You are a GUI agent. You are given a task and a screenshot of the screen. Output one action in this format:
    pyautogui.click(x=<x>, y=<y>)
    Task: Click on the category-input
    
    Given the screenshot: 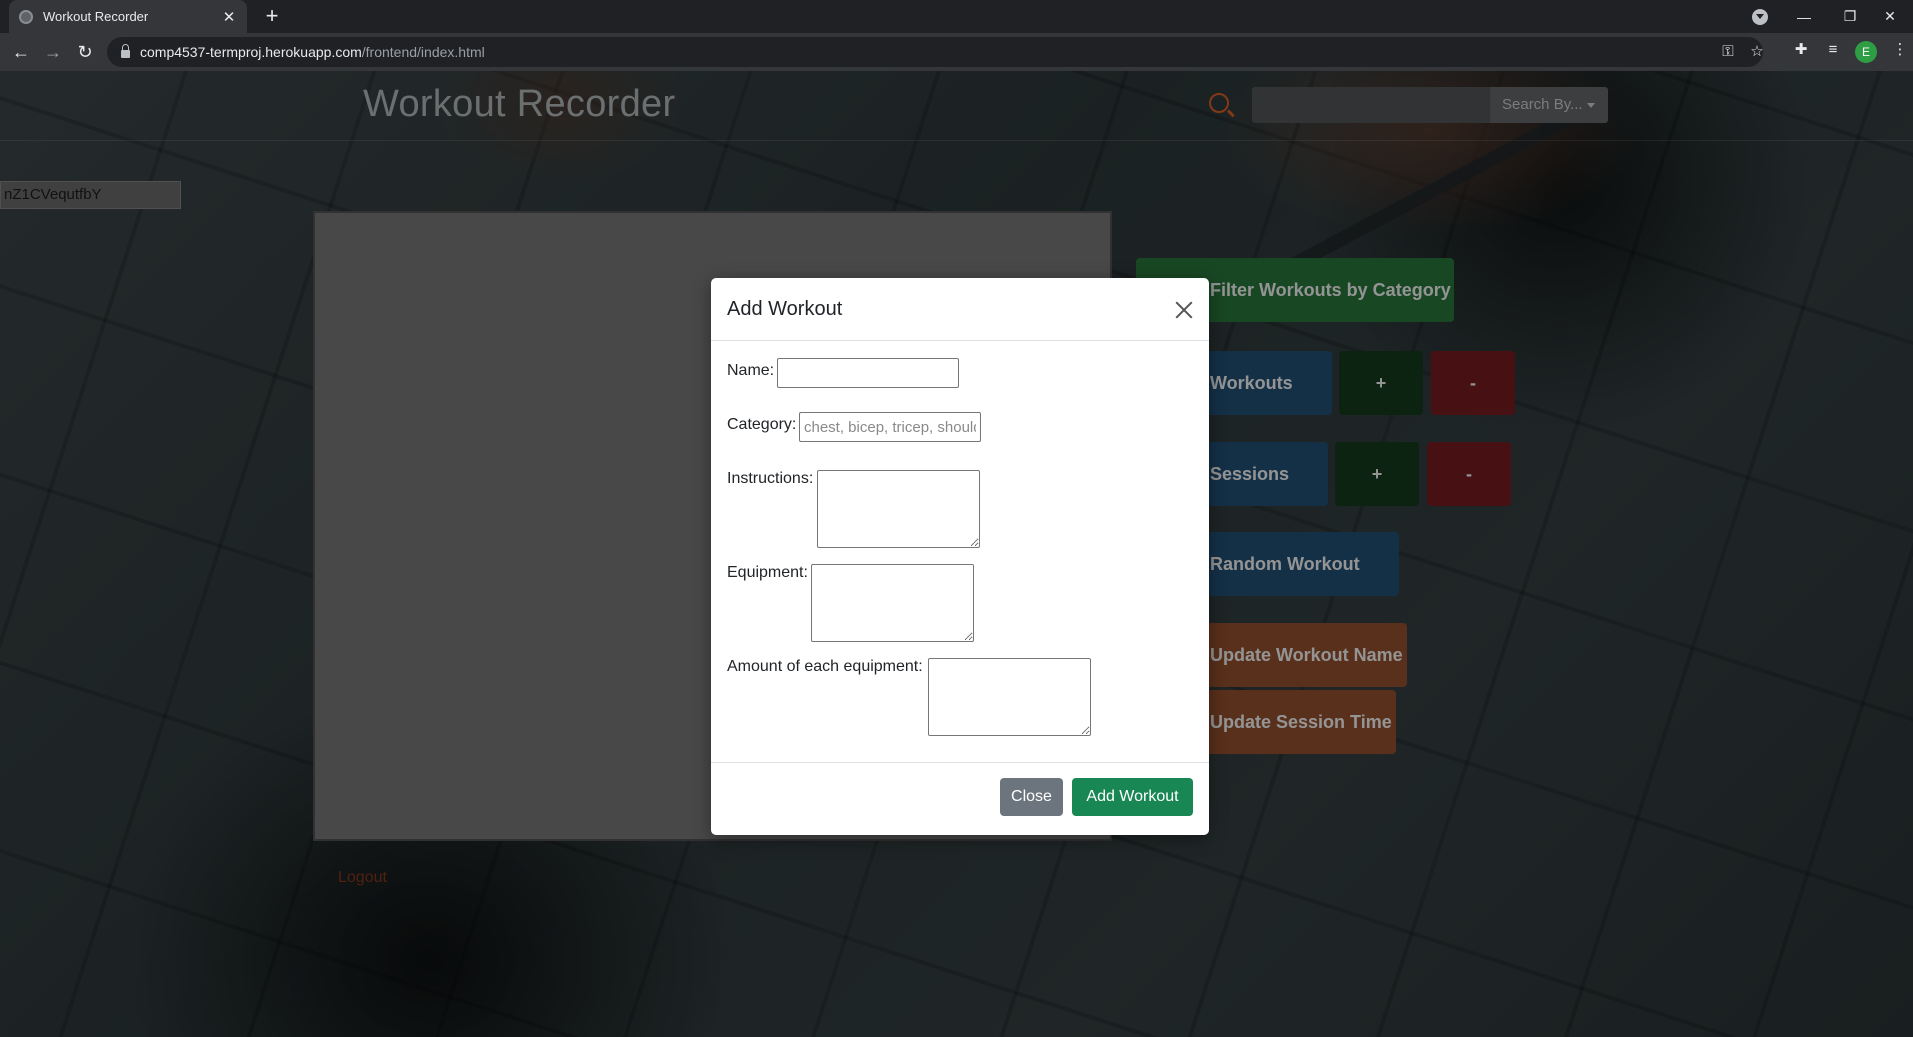 What is the action you would take?
    pyautogui.click(x=890, y=427)
    